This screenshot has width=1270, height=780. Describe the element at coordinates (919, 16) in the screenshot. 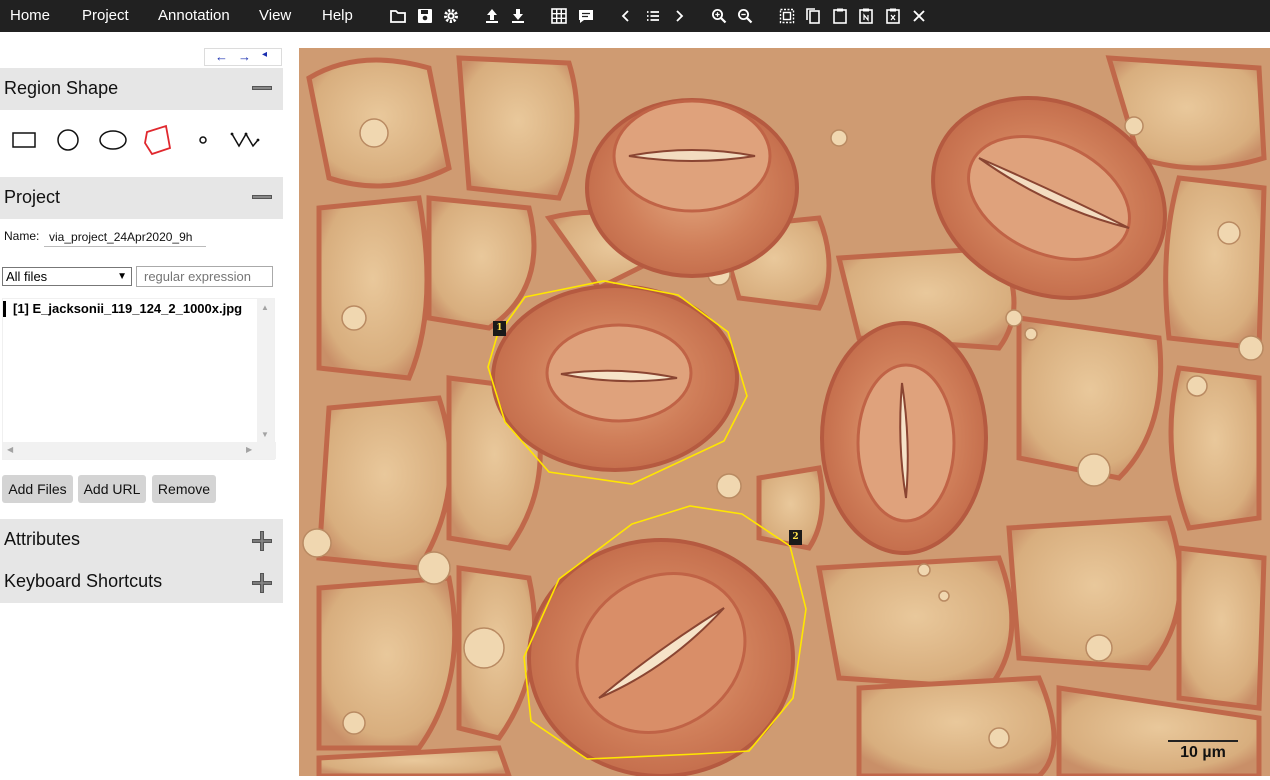

I see `close-icon` at that location.